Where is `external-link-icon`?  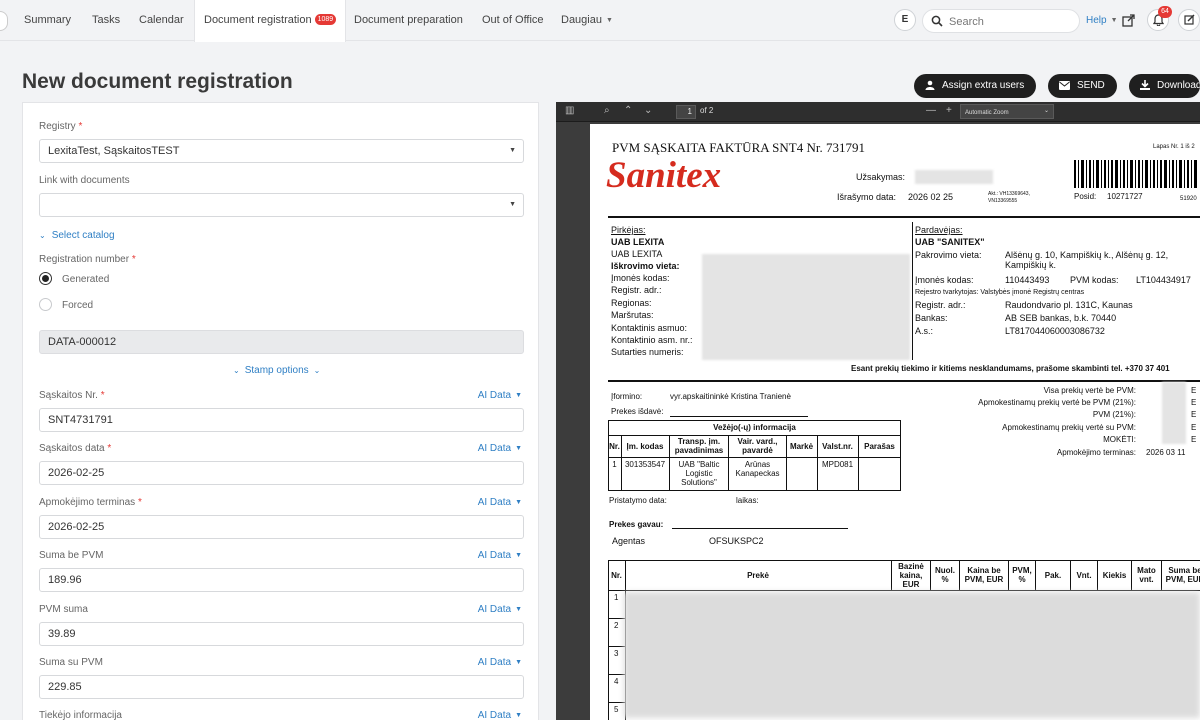 external-link-icon is located at coordinates (1128, 20).